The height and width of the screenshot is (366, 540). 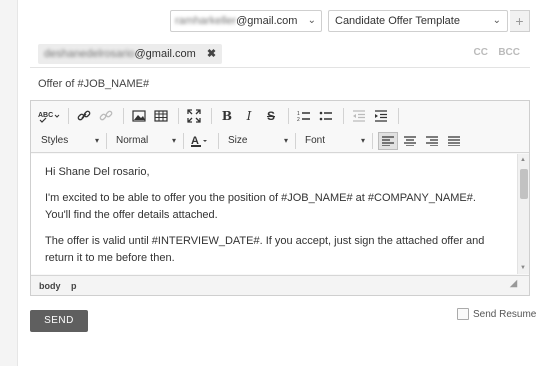 What do you see at coordinates (200, 141) in the screenshot?
I see `text-color-icon: A` at bounding box center [200, 141].